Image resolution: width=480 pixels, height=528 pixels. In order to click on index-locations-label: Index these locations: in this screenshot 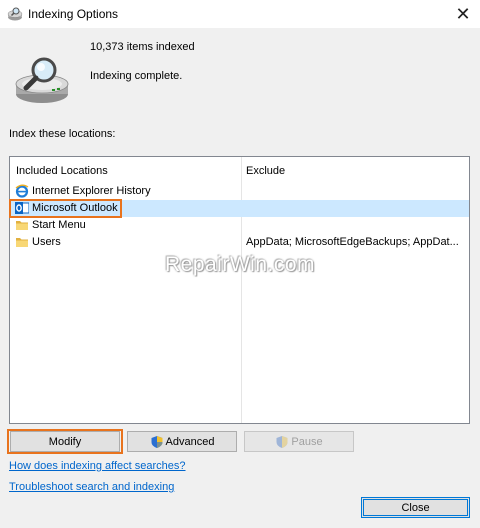, I will do `click(62, 134)`.